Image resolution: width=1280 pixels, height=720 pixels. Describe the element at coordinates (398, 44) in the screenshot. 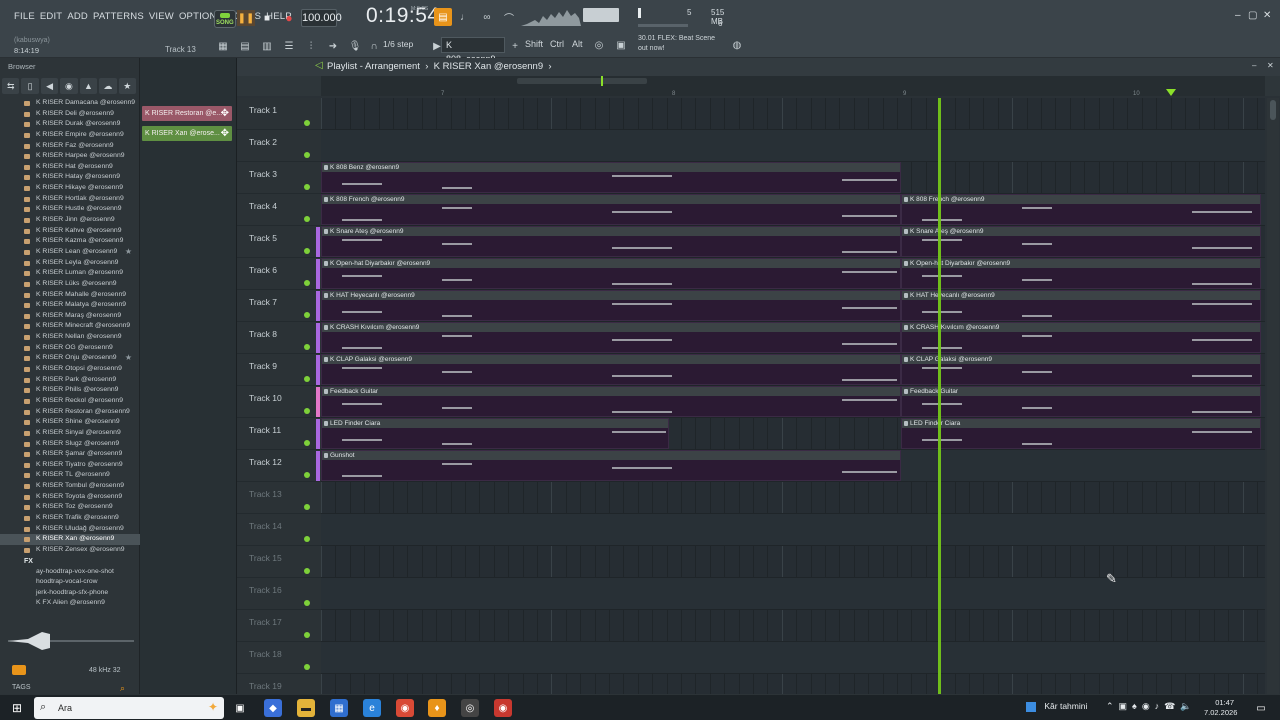

I see `snap-selector: 1/6 step` at that location.